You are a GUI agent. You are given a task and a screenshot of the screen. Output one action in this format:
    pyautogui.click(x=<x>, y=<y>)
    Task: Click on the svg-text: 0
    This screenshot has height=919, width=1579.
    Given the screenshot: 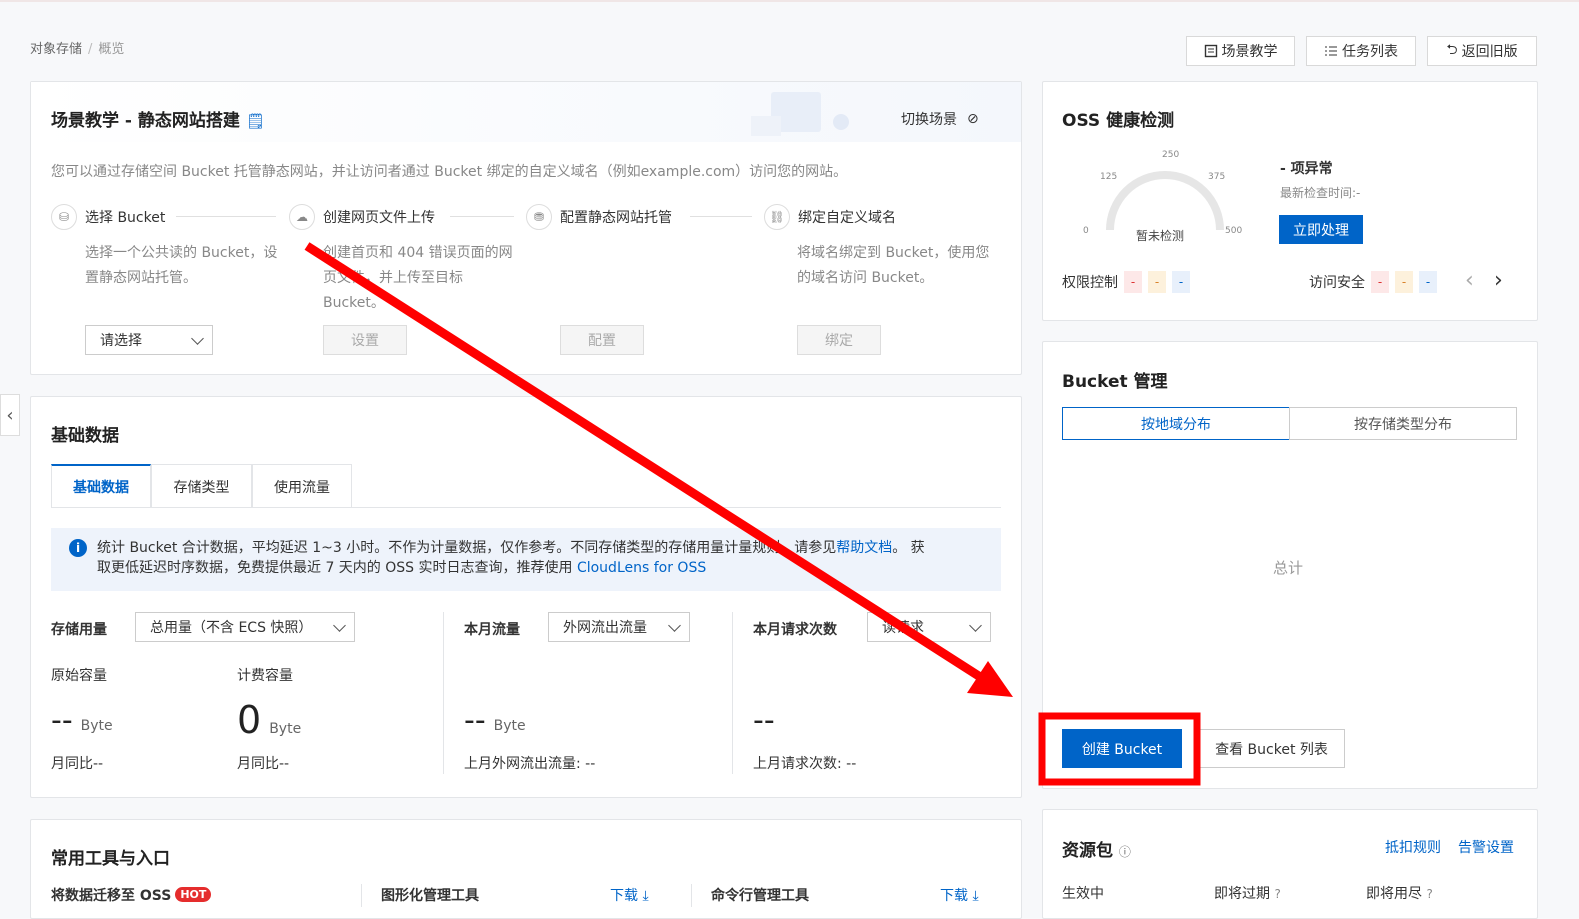 What is the action you would take?
    pyautogui.click(x=1086, y=231)
    